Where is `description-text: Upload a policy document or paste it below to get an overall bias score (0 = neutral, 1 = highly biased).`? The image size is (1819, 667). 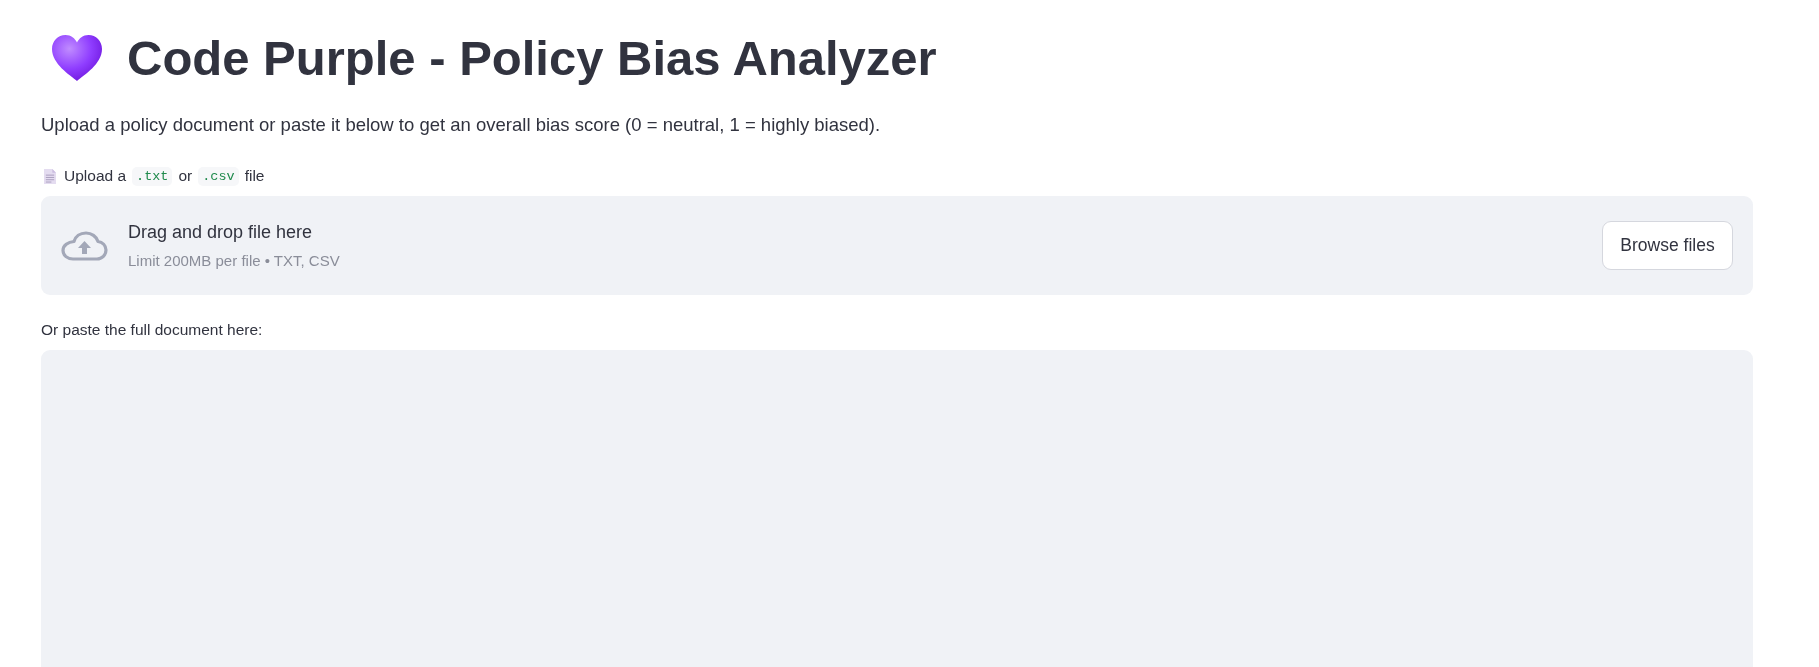 description-text: Upload a policy document or paste it below to get an overall bias score (0 = neutral, 1 = highly biased). is located at coordinates (461, 125).